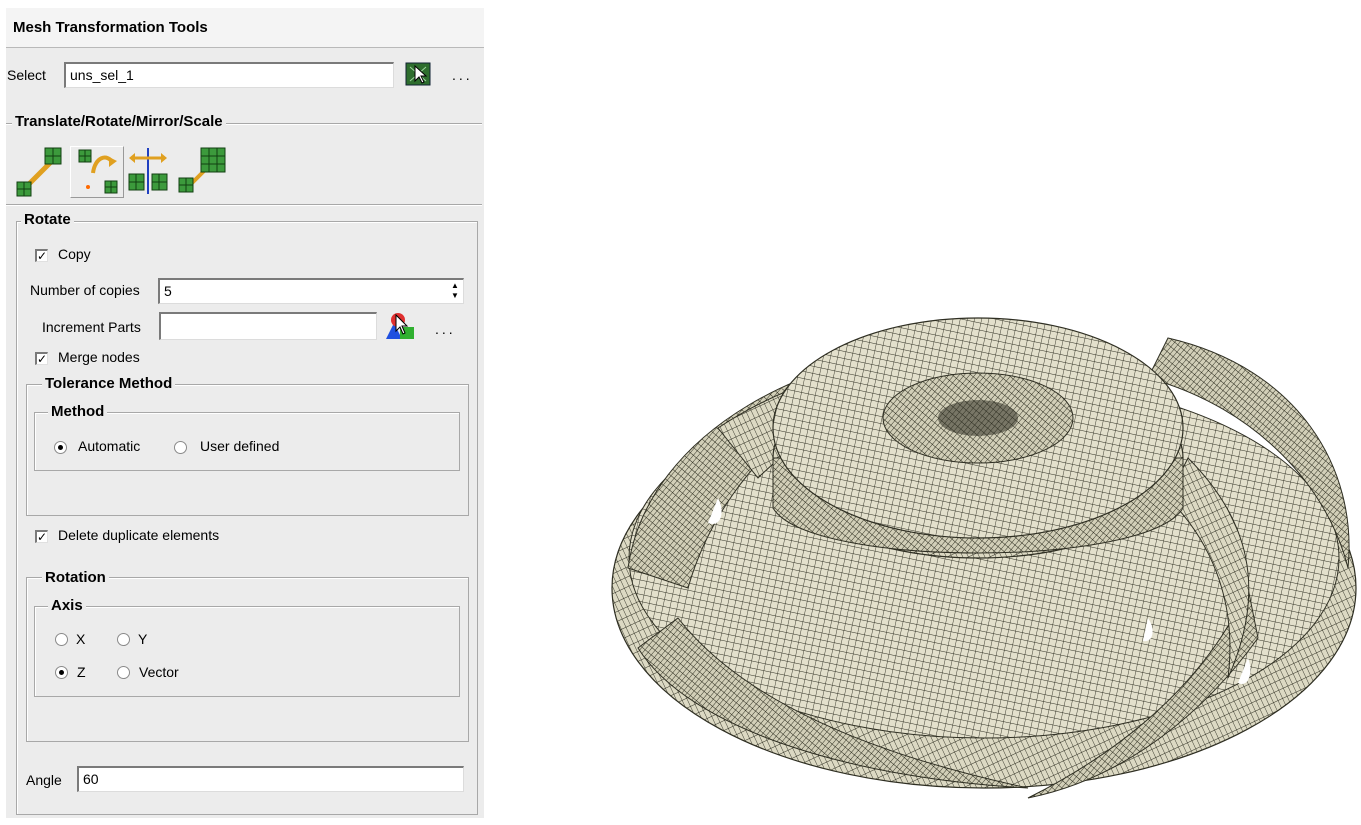  Describe the element at coordinates (41, 536) in the screenshot. I see `delete-duplicates-checkbox: ✓` at that location.